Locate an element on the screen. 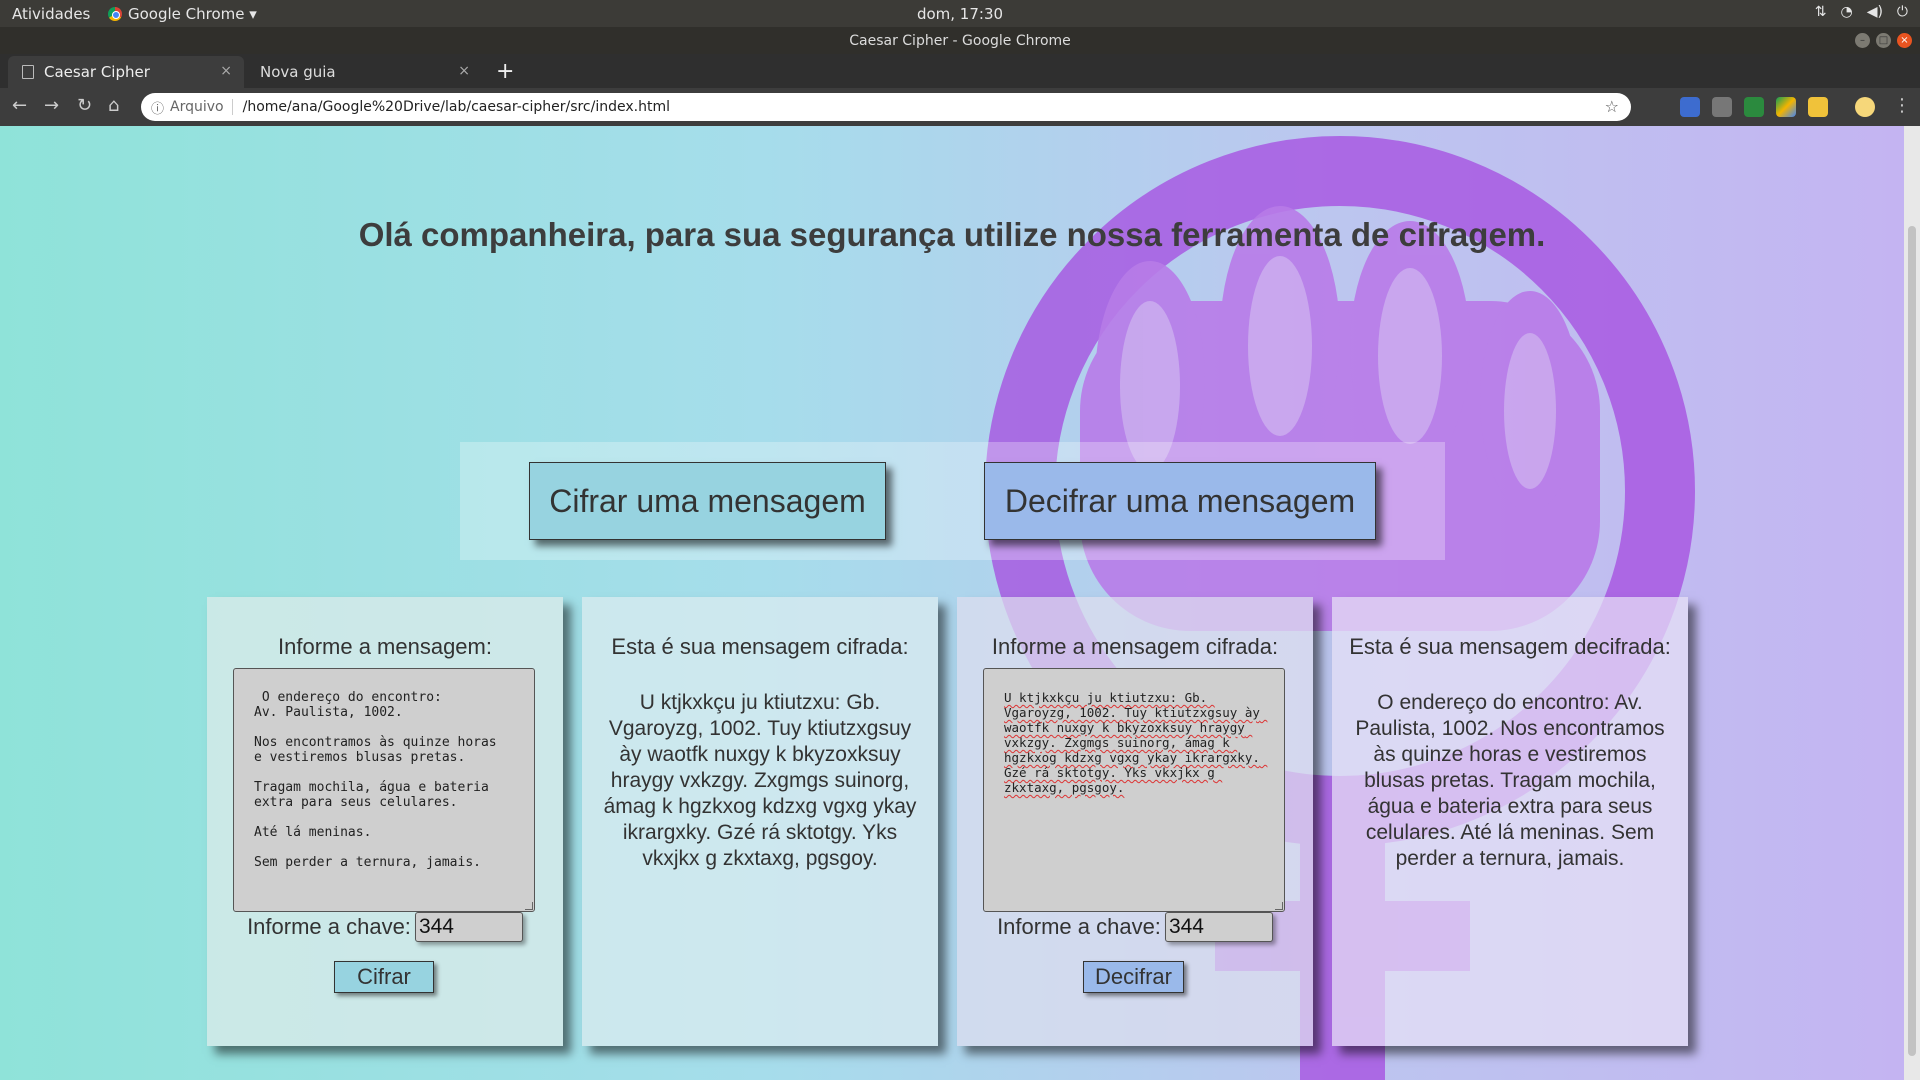  back-icon: ← is located at coordinates (19, 105).